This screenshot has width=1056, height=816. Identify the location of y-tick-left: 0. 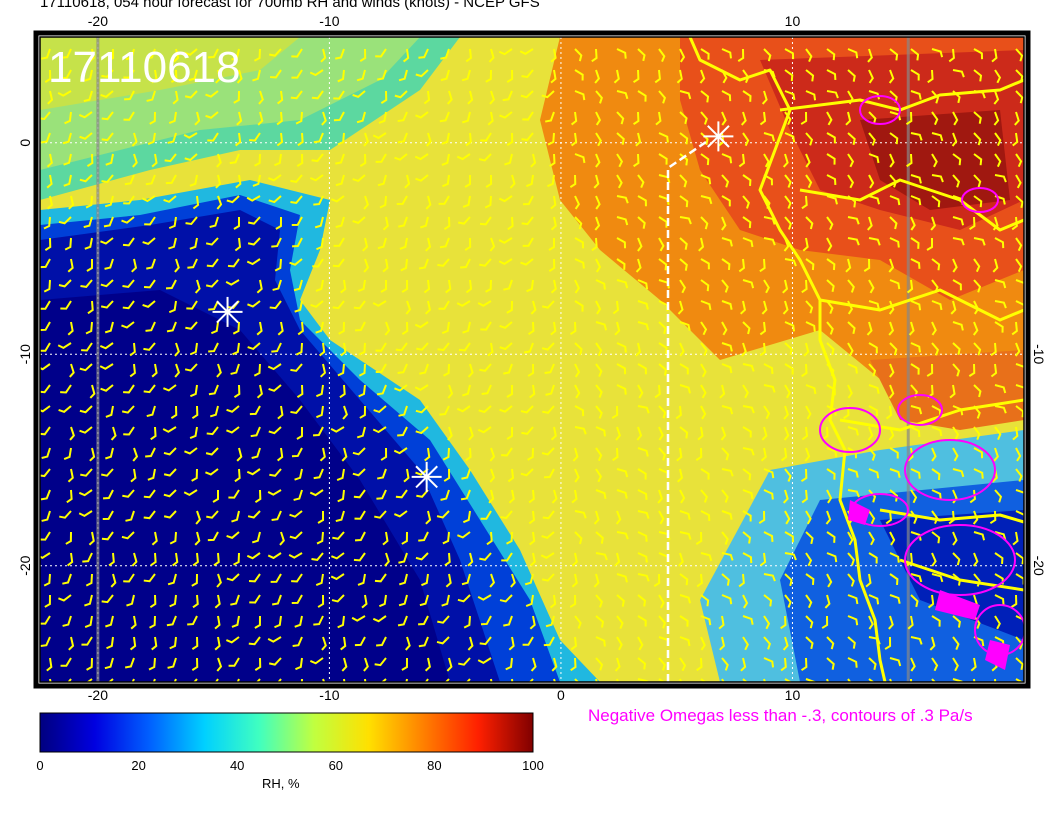
(25, 143).